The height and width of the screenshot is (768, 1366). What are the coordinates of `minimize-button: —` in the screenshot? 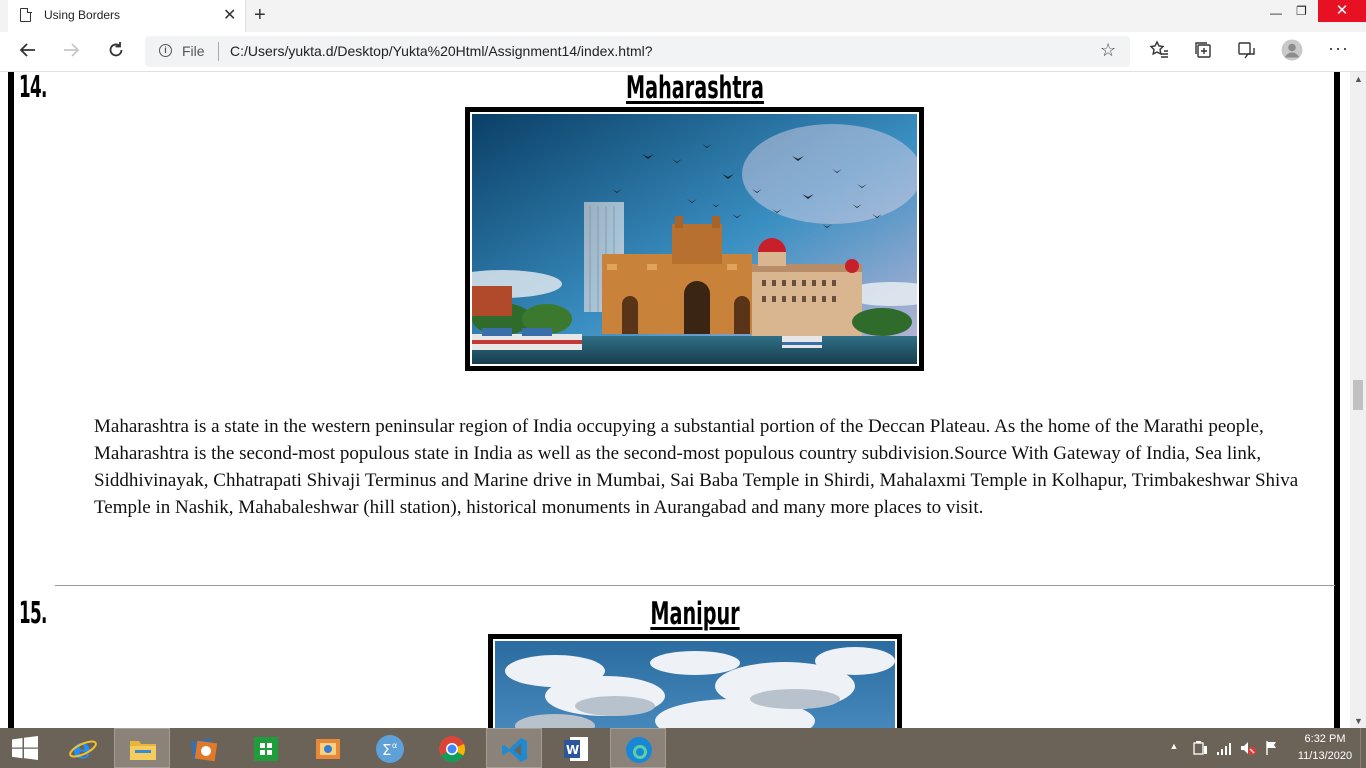 It's located at (1276, 13).